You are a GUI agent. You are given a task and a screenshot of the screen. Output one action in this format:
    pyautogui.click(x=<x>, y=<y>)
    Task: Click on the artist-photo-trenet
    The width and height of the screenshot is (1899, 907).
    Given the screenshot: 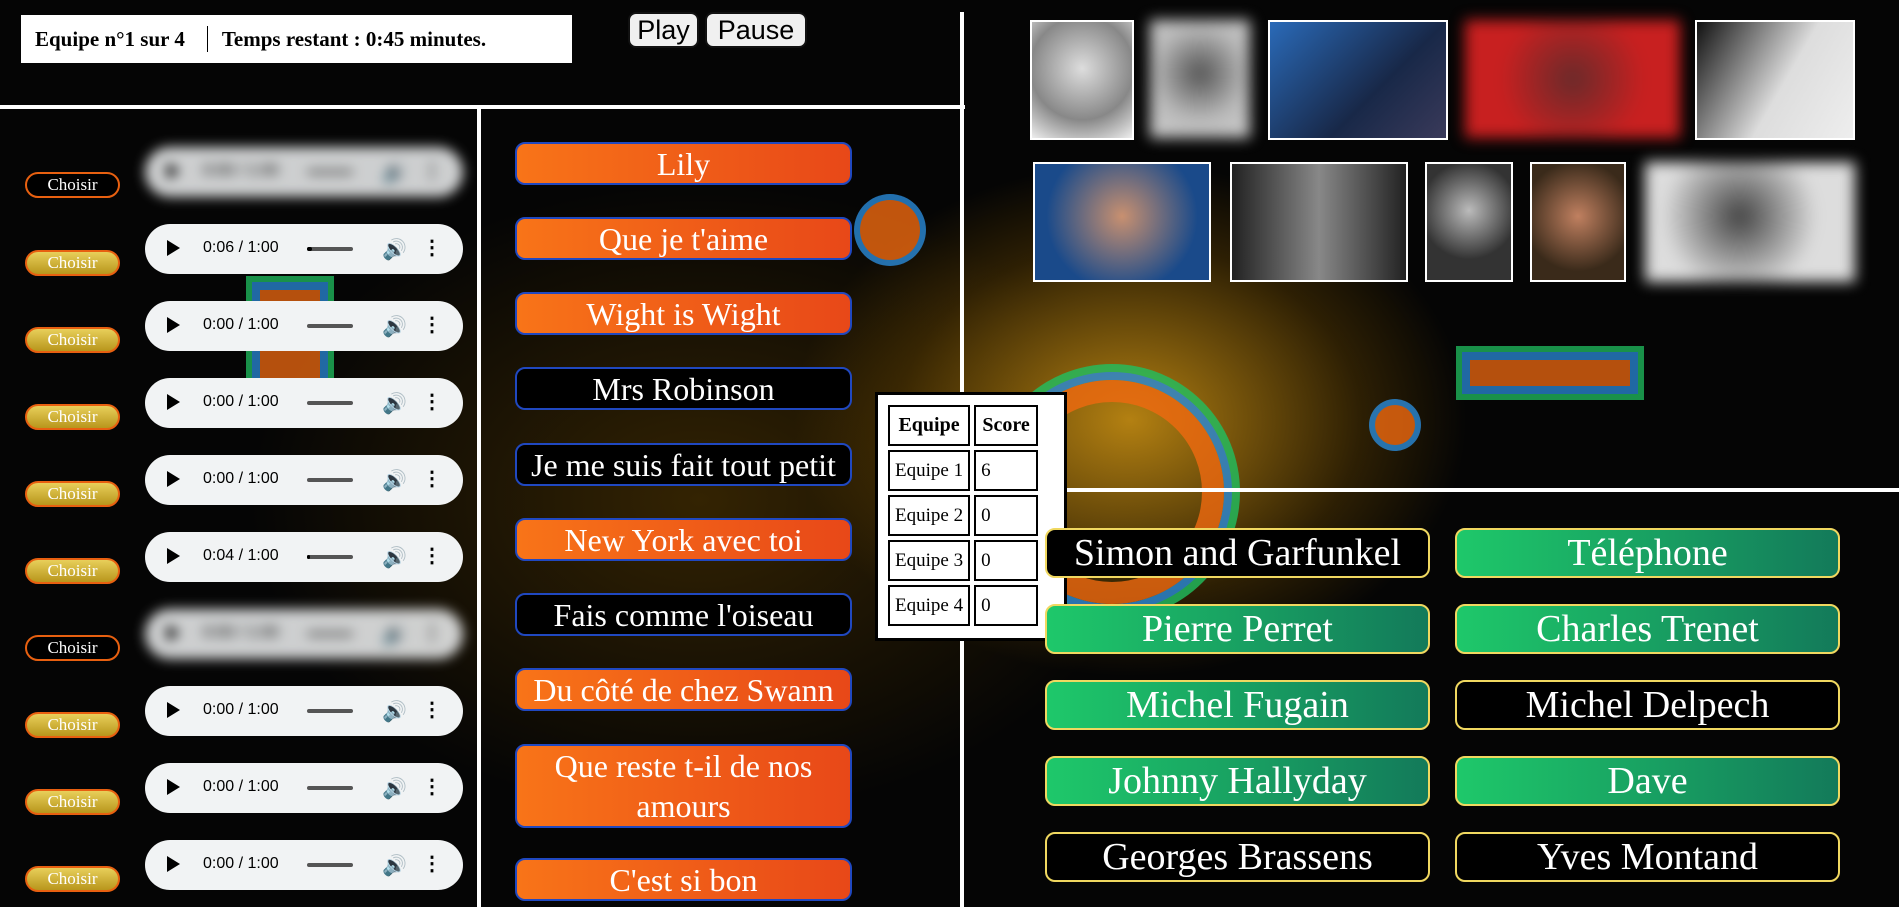 What is the action you would take?
    pyautogui.click(x=1469, y=222)
    